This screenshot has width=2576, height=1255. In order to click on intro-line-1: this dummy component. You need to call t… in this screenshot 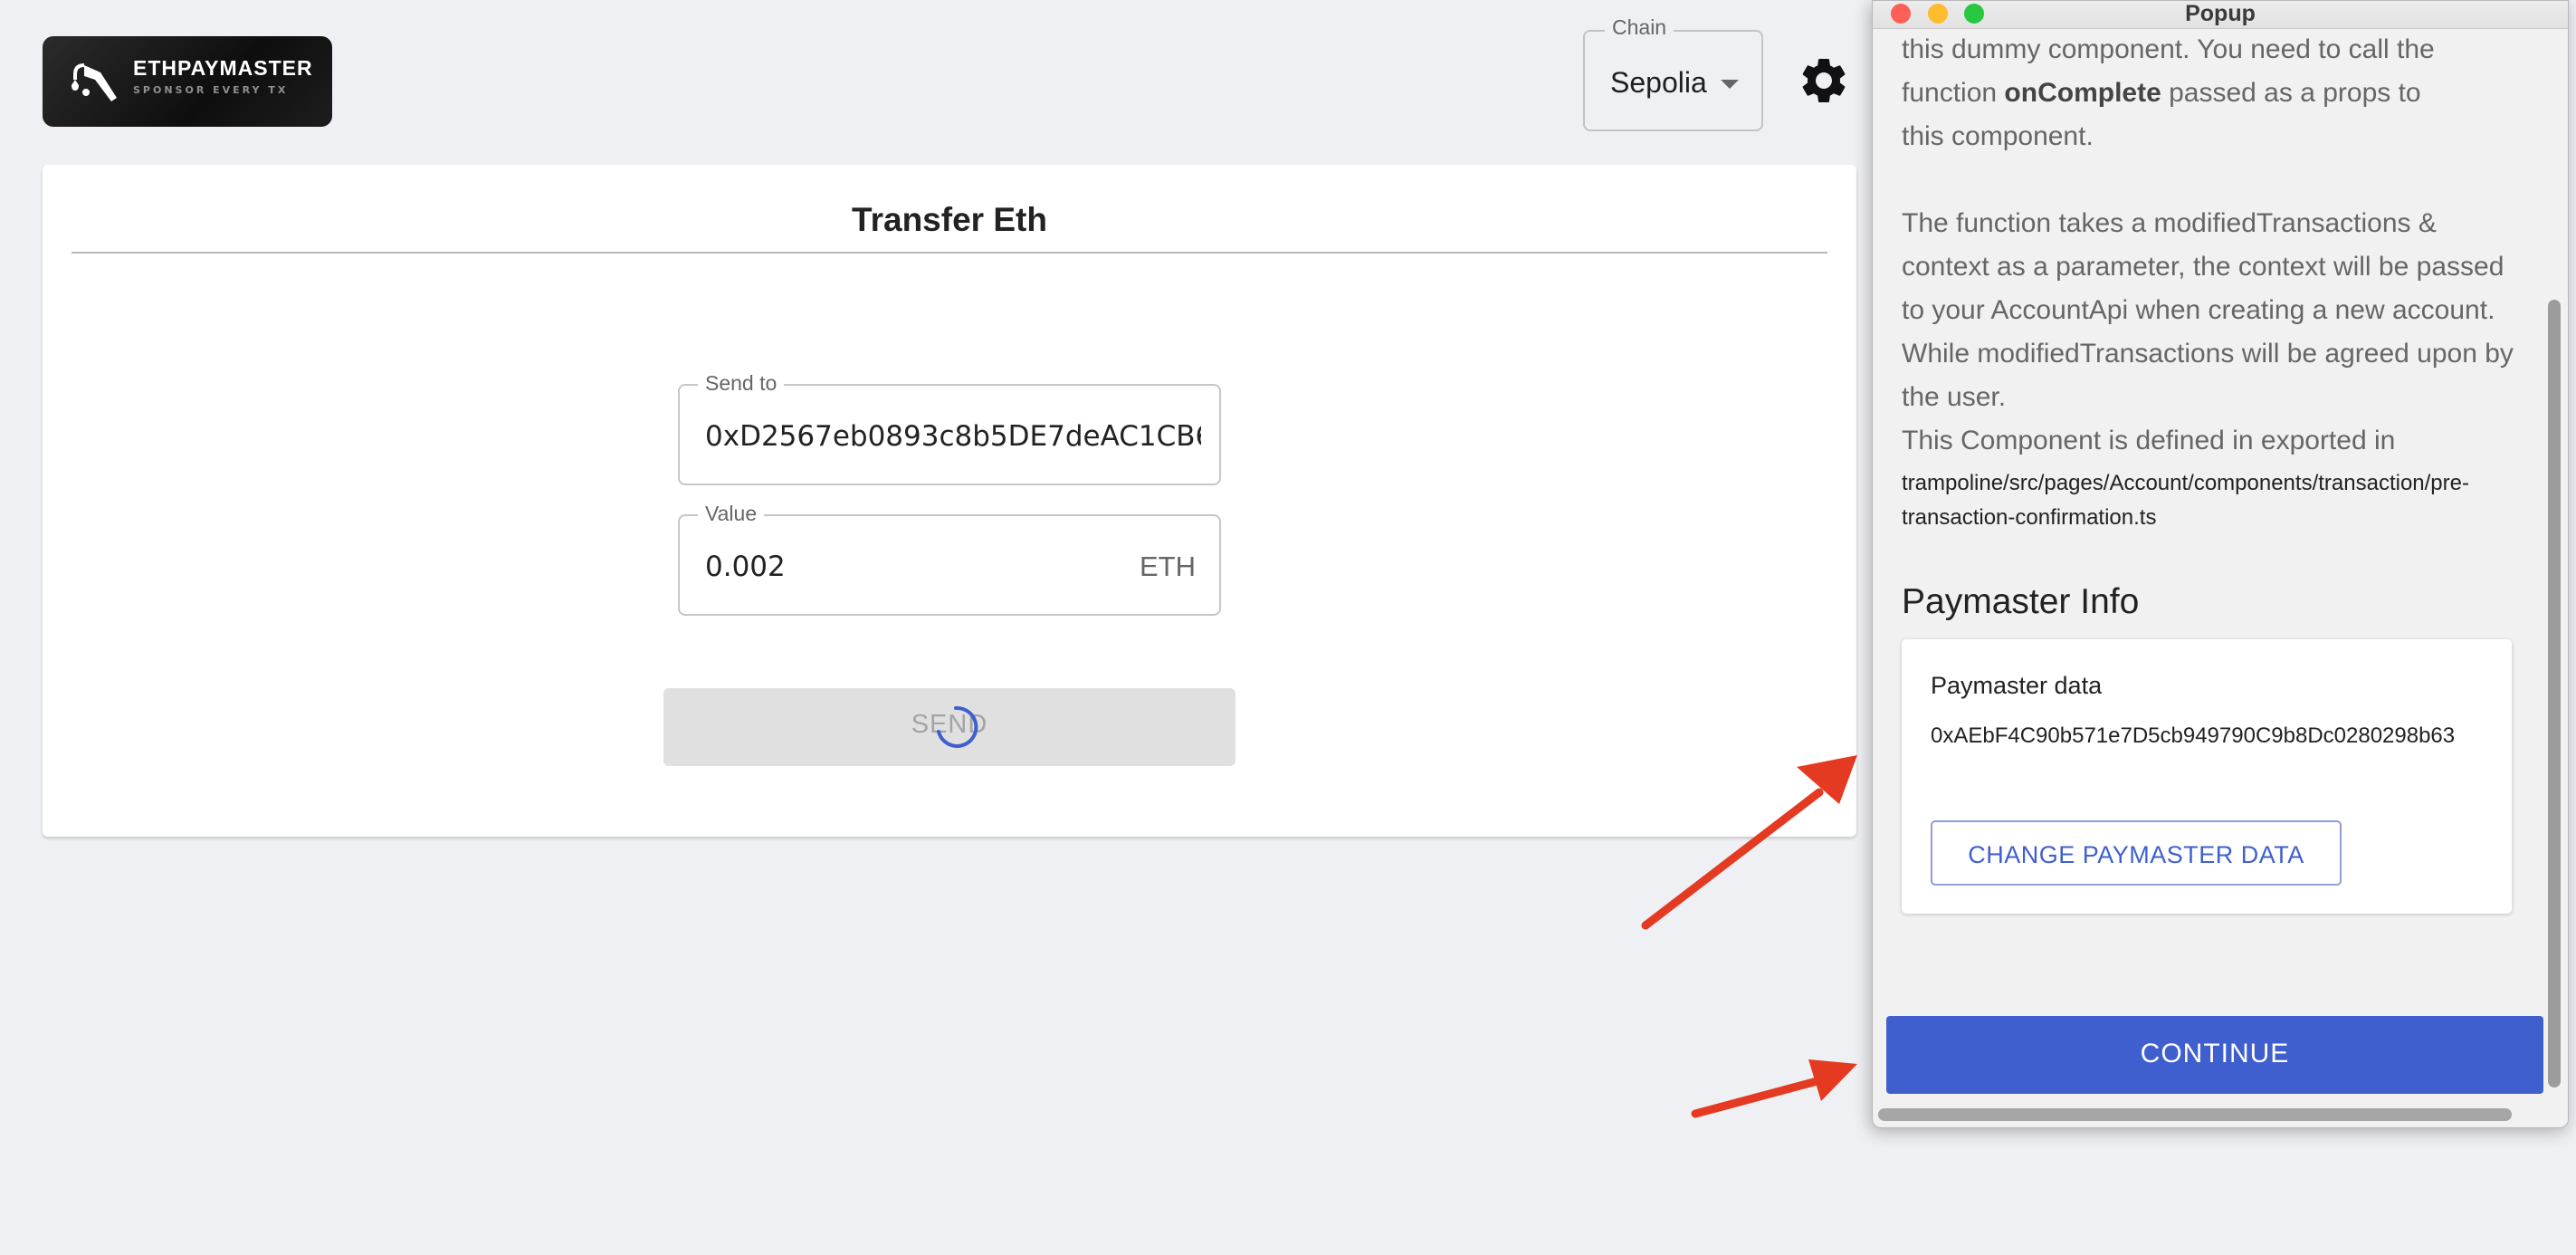, I will do `click(2168, 49)`.